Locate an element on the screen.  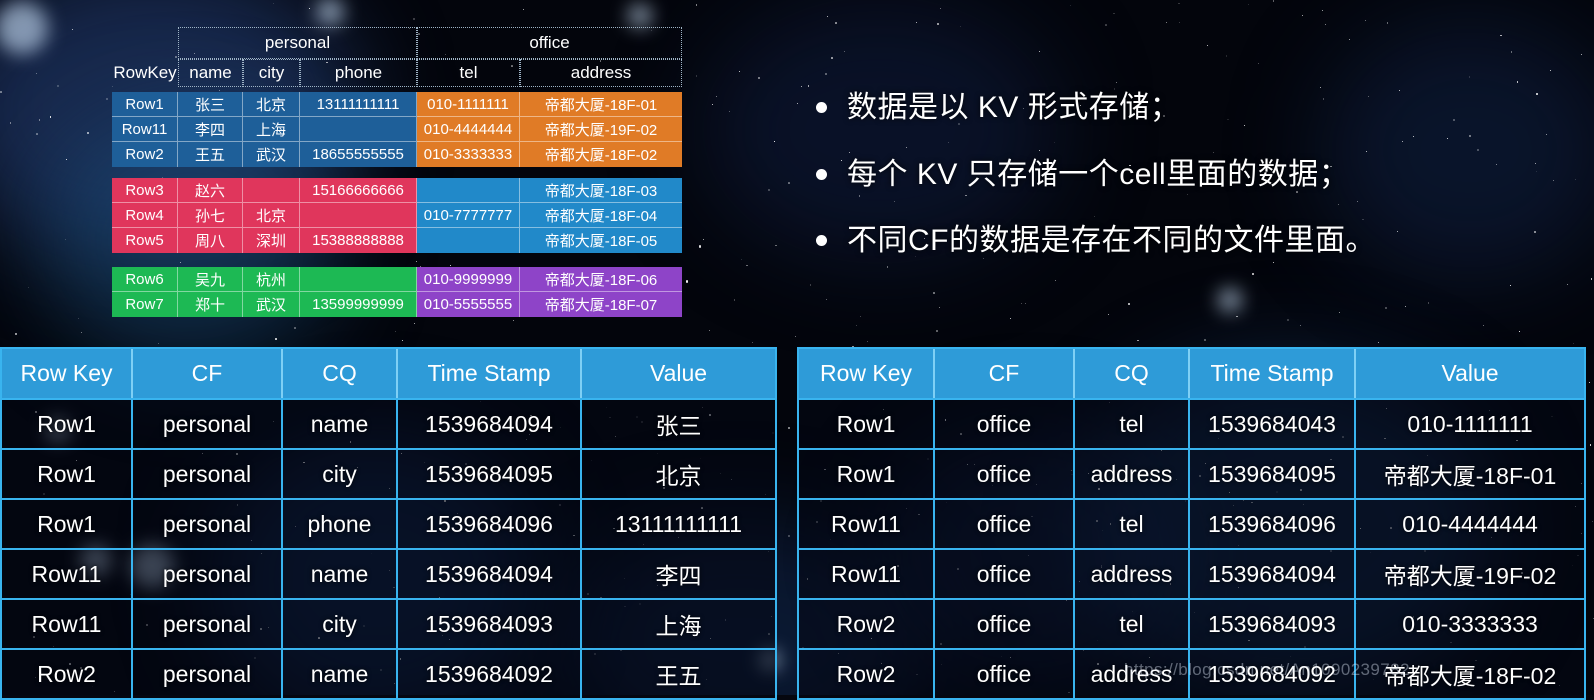
matrix-cell-phone: 13111111111 is located at coordinates (358, 104).